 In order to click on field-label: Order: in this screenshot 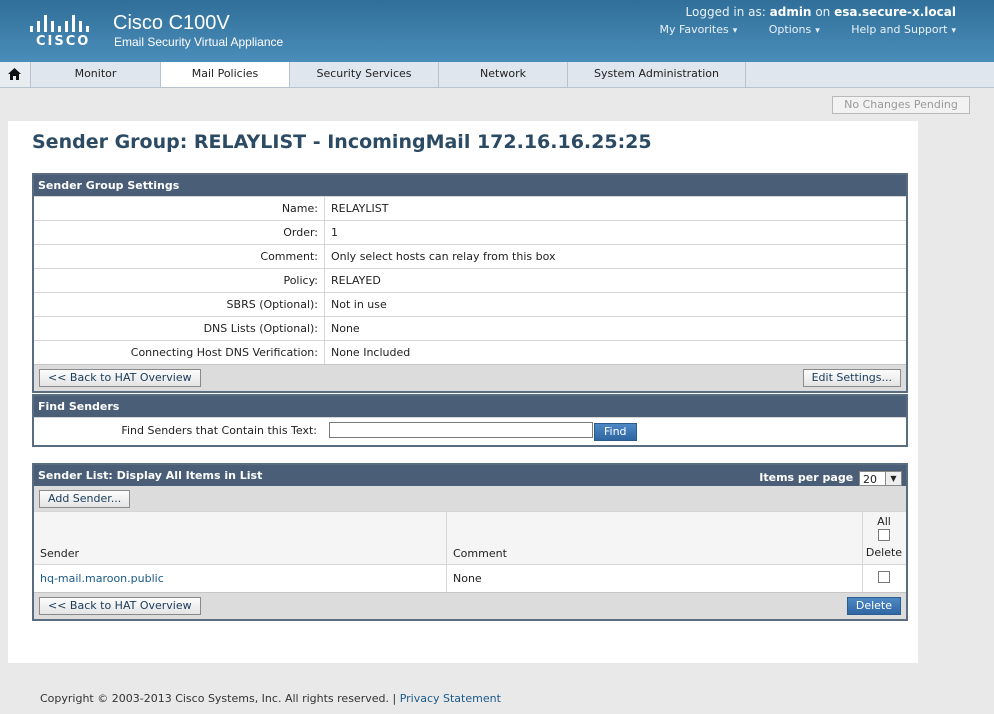, I will do `click(179, 232)`.